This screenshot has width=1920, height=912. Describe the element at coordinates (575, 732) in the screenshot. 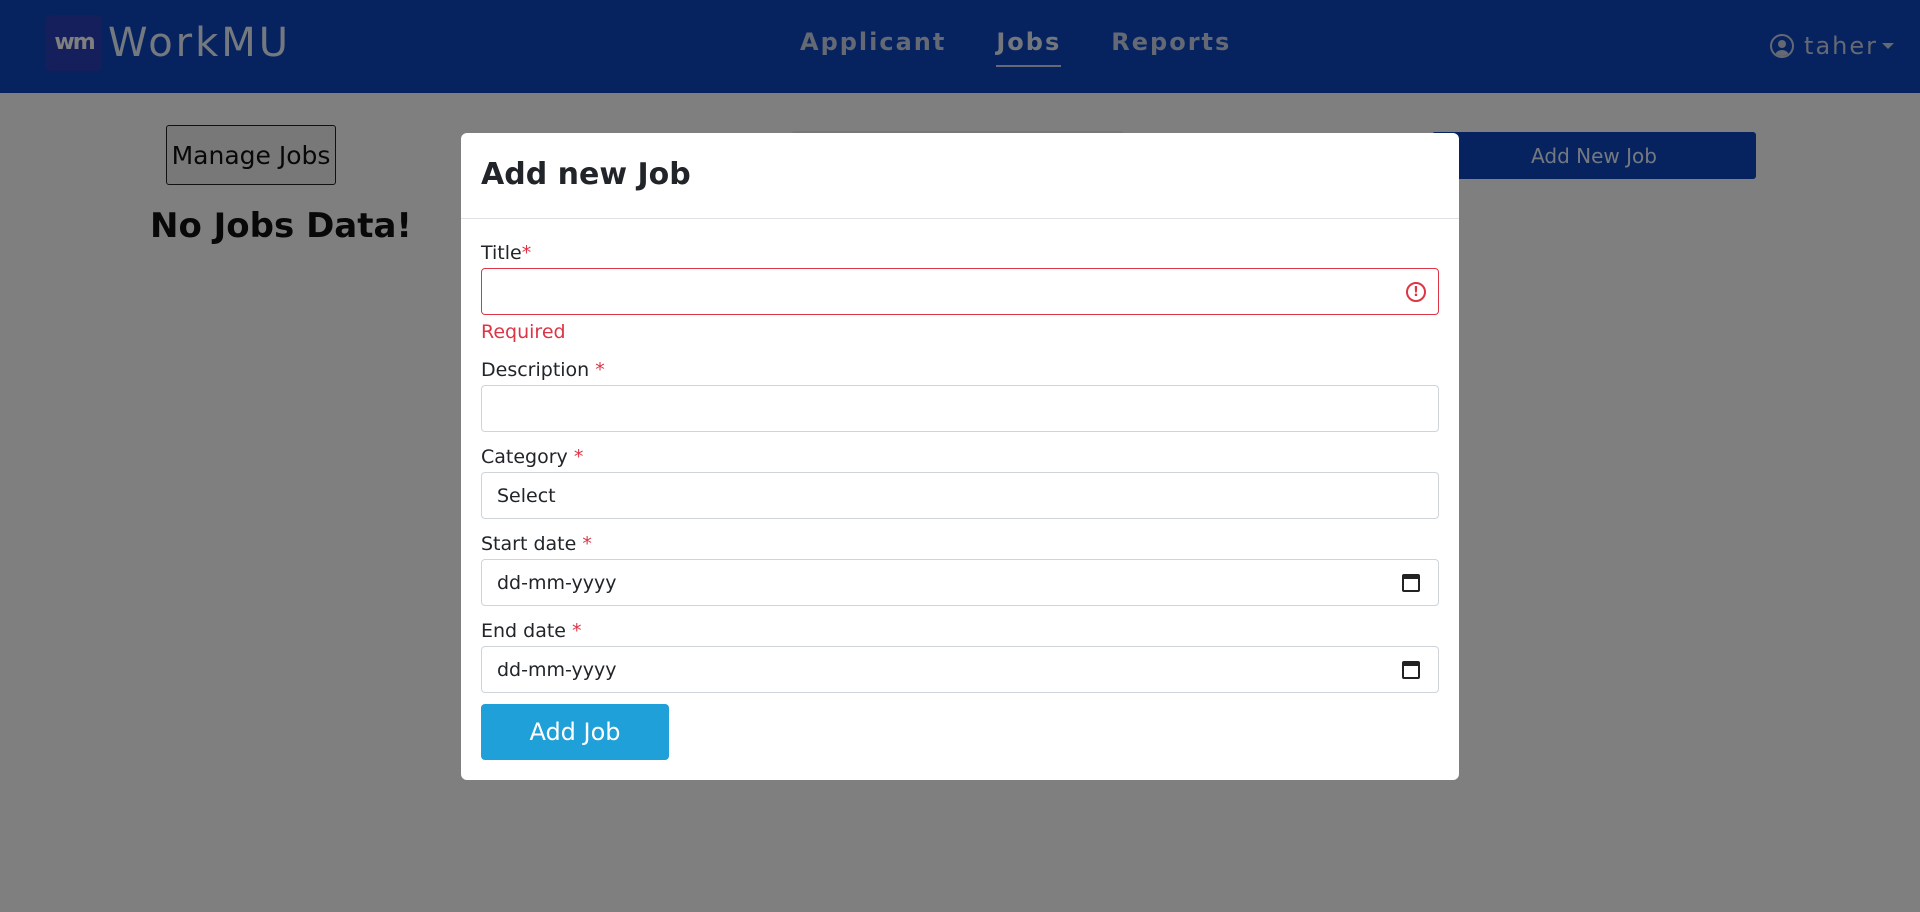

I see `add-job-button: Add Job` at that location.